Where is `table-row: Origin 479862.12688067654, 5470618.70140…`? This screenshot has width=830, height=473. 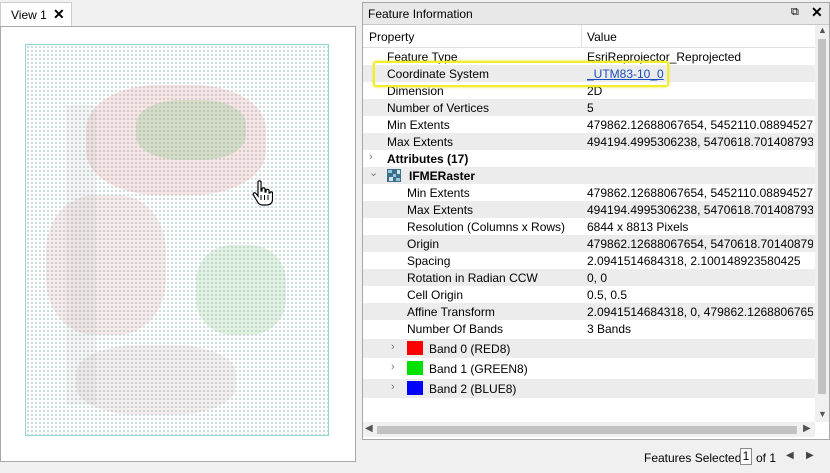 table-row: Origin 479862.12688067654, 5470618.70140… is located at coordinates (589, 243).